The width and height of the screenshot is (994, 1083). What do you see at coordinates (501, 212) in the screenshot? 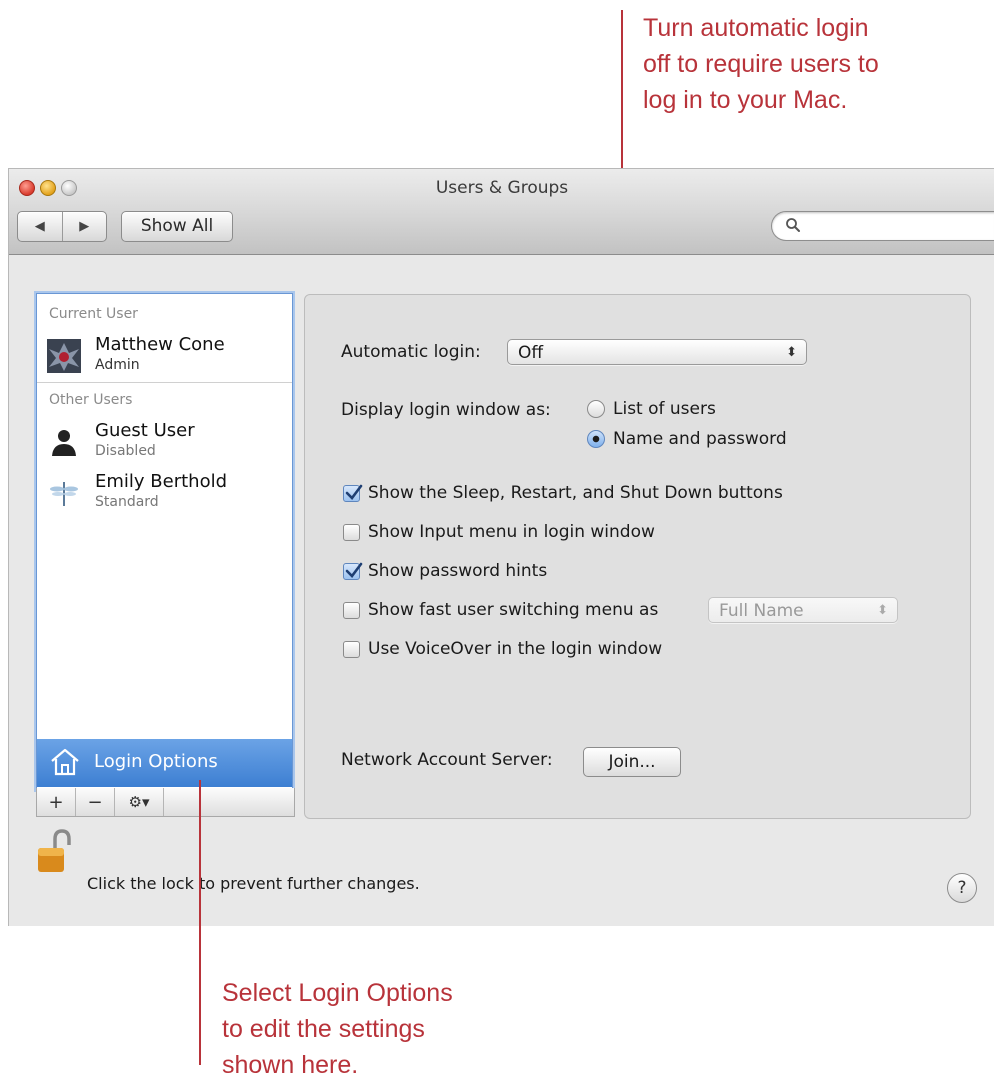
I see `titlebar: Users & Groups ◀ ▶ Show All` at bounding box center [501, 212].